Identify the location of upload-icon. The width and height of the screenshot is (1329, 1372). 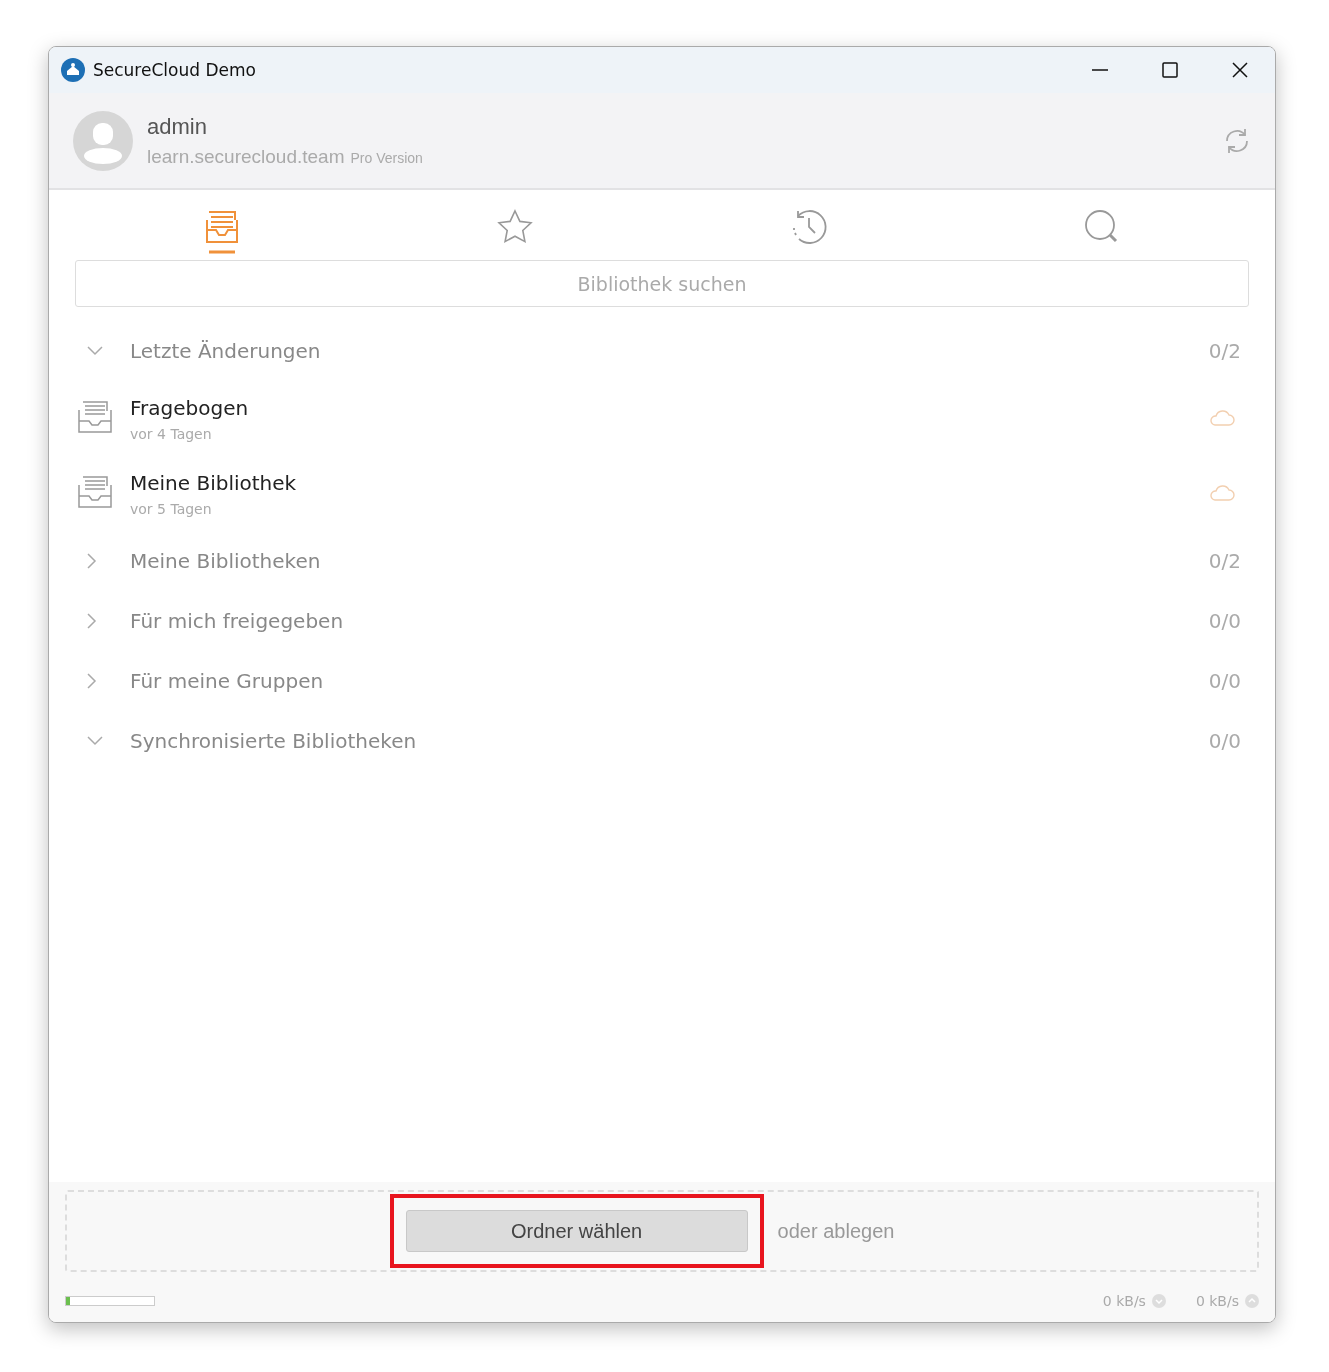
(1252, 1301).